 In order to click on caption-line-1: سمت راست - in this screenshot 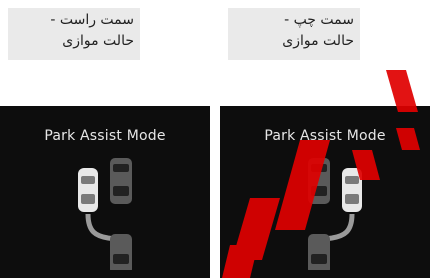, I will do `click(92, 20)`.